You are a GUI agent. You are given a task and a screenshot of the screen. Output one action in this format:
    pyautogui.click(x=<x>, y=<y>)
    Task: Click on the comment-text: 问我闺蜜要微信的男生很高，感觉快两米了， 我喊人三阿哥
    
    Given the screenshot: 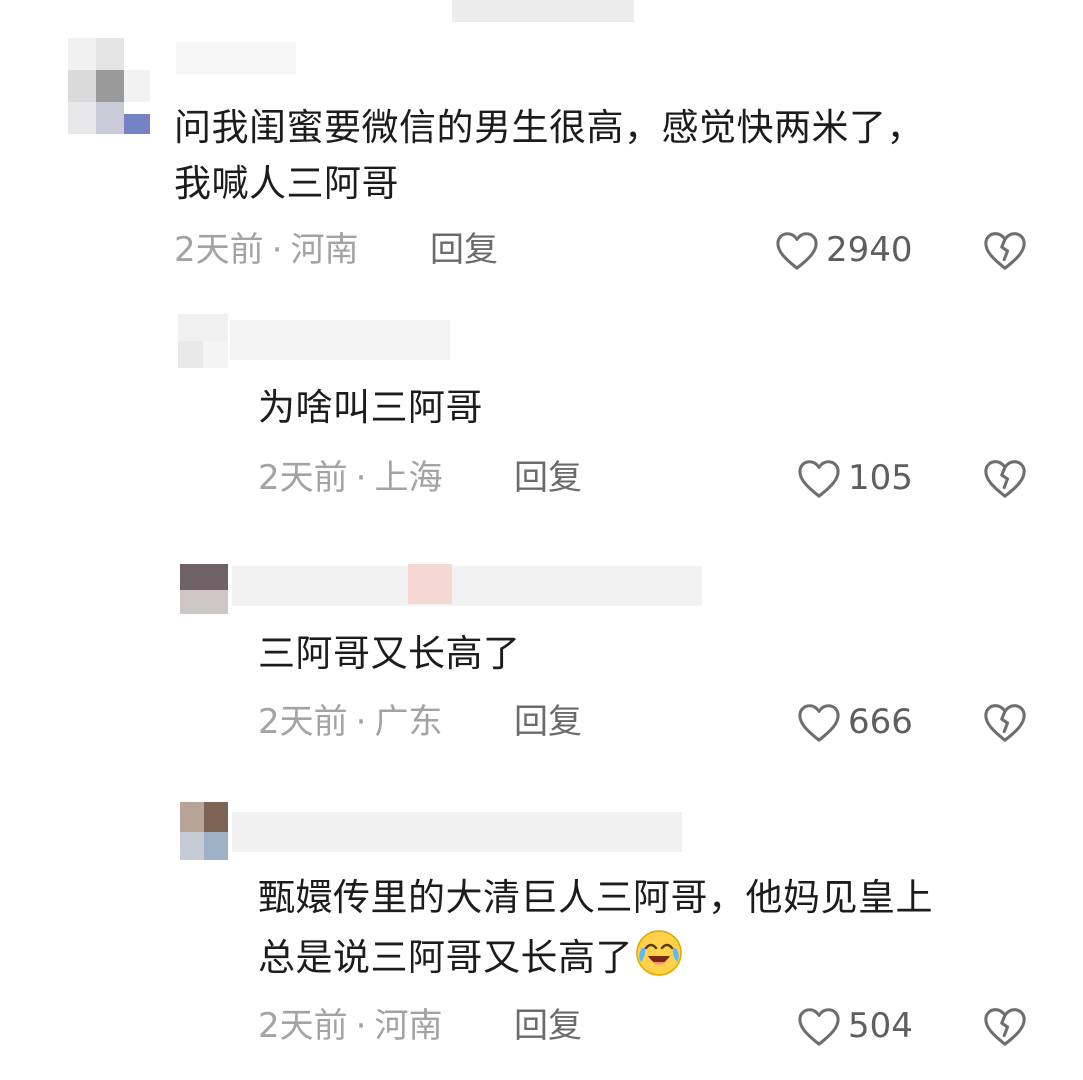 What is the action you would take?
    pyautogui.click(x=549, y=155)
    